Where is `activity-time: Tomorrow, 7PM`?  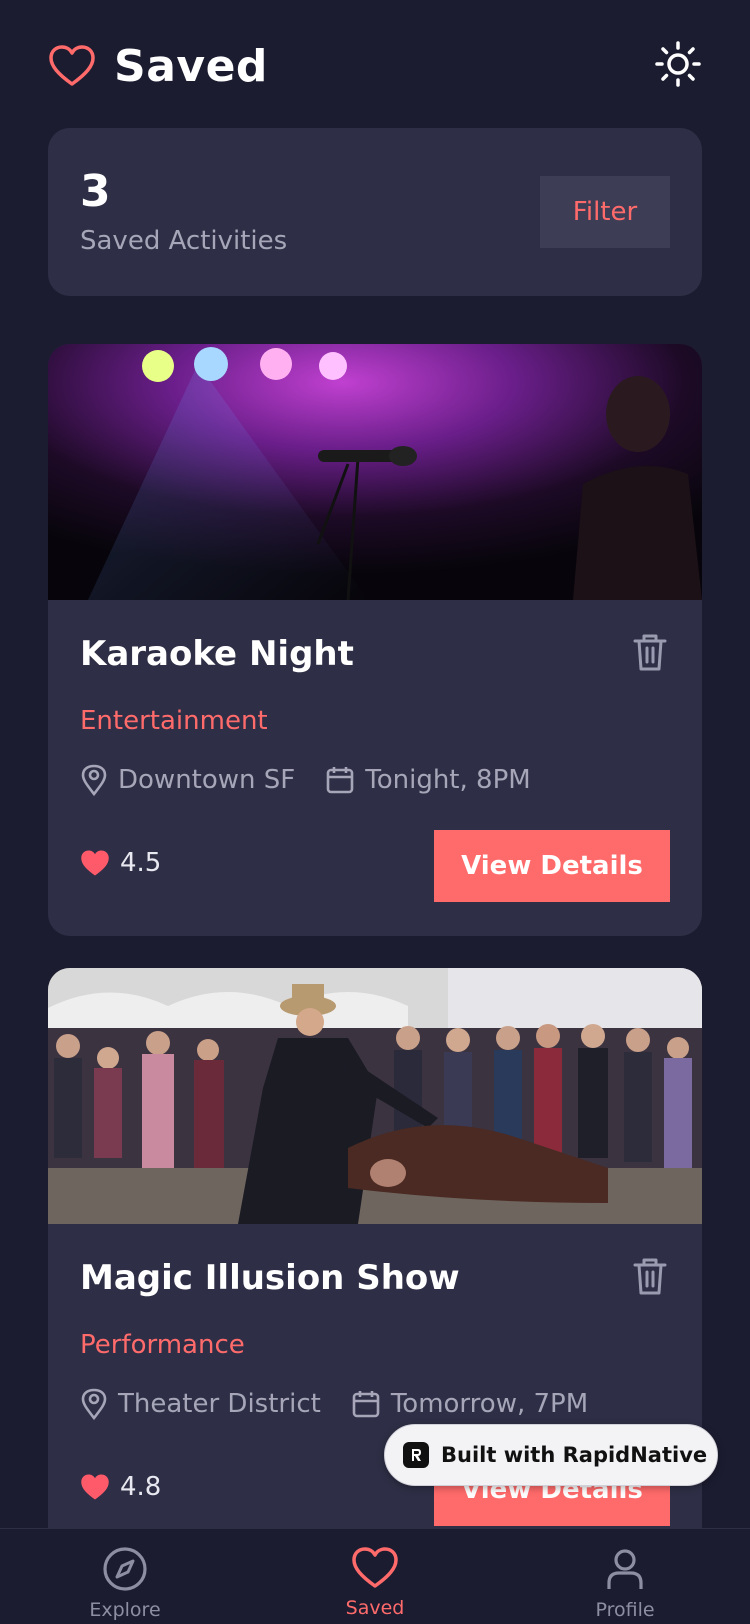 activity-time: Tomorrow, 7PM is located at coordinates (489, 1404).